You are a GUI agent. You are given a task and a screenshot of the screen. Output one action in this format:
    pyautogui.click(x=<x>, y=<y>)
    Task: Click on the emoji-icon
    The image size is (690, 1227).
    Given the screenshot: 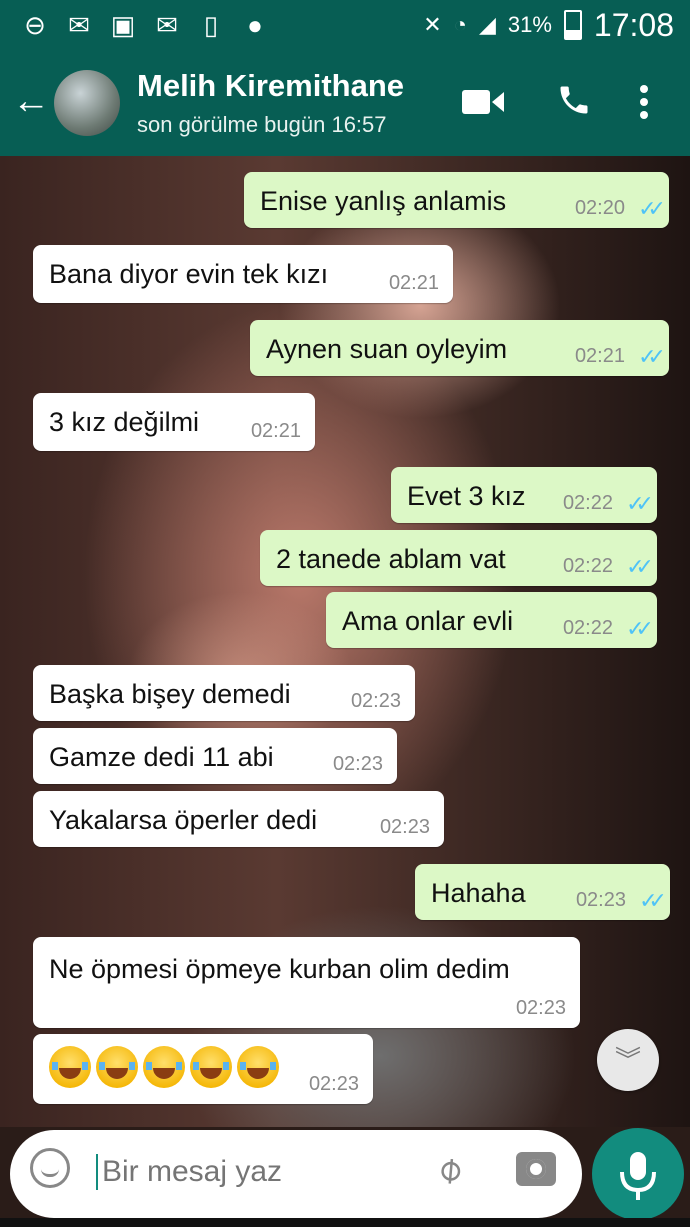 What is the action you would take?
    pyautogui.click(x=50, y=1168)
    